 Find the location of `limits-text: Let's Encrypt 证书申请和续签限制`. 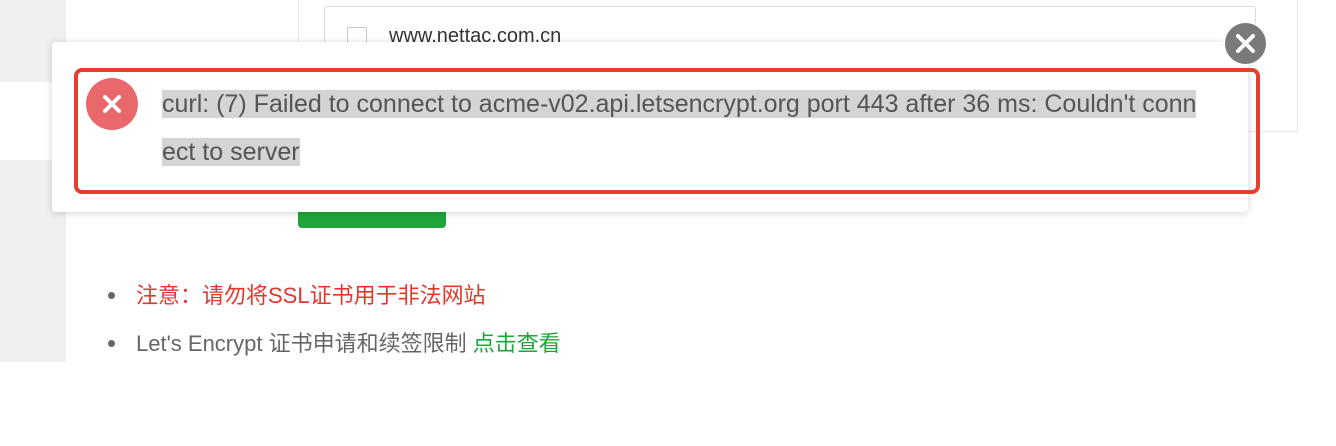

limits-text: Let's Encrypt 证书申请和续签限制 is located at coordinates (301, 343).